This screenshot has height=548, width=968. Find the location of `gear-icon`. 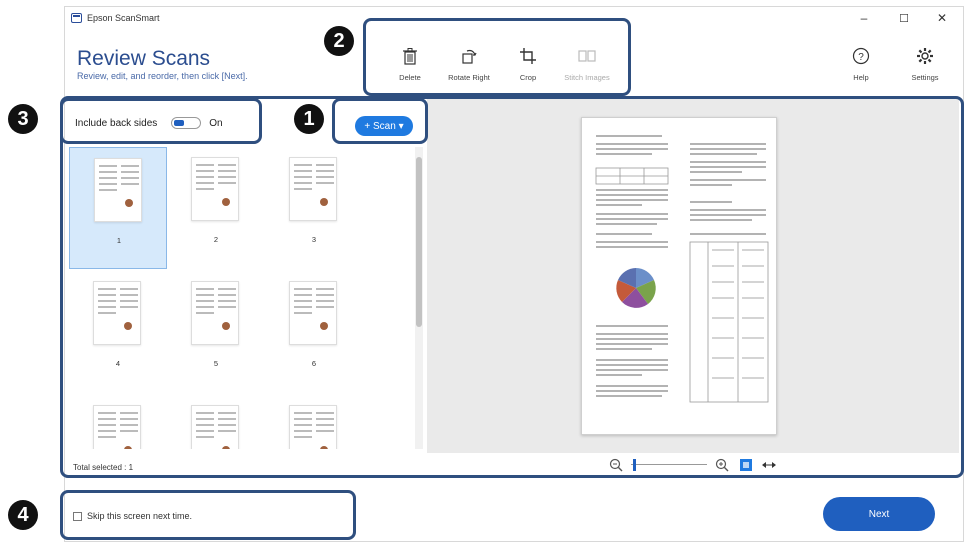

gear-icon is located at coordinates (925, 56).